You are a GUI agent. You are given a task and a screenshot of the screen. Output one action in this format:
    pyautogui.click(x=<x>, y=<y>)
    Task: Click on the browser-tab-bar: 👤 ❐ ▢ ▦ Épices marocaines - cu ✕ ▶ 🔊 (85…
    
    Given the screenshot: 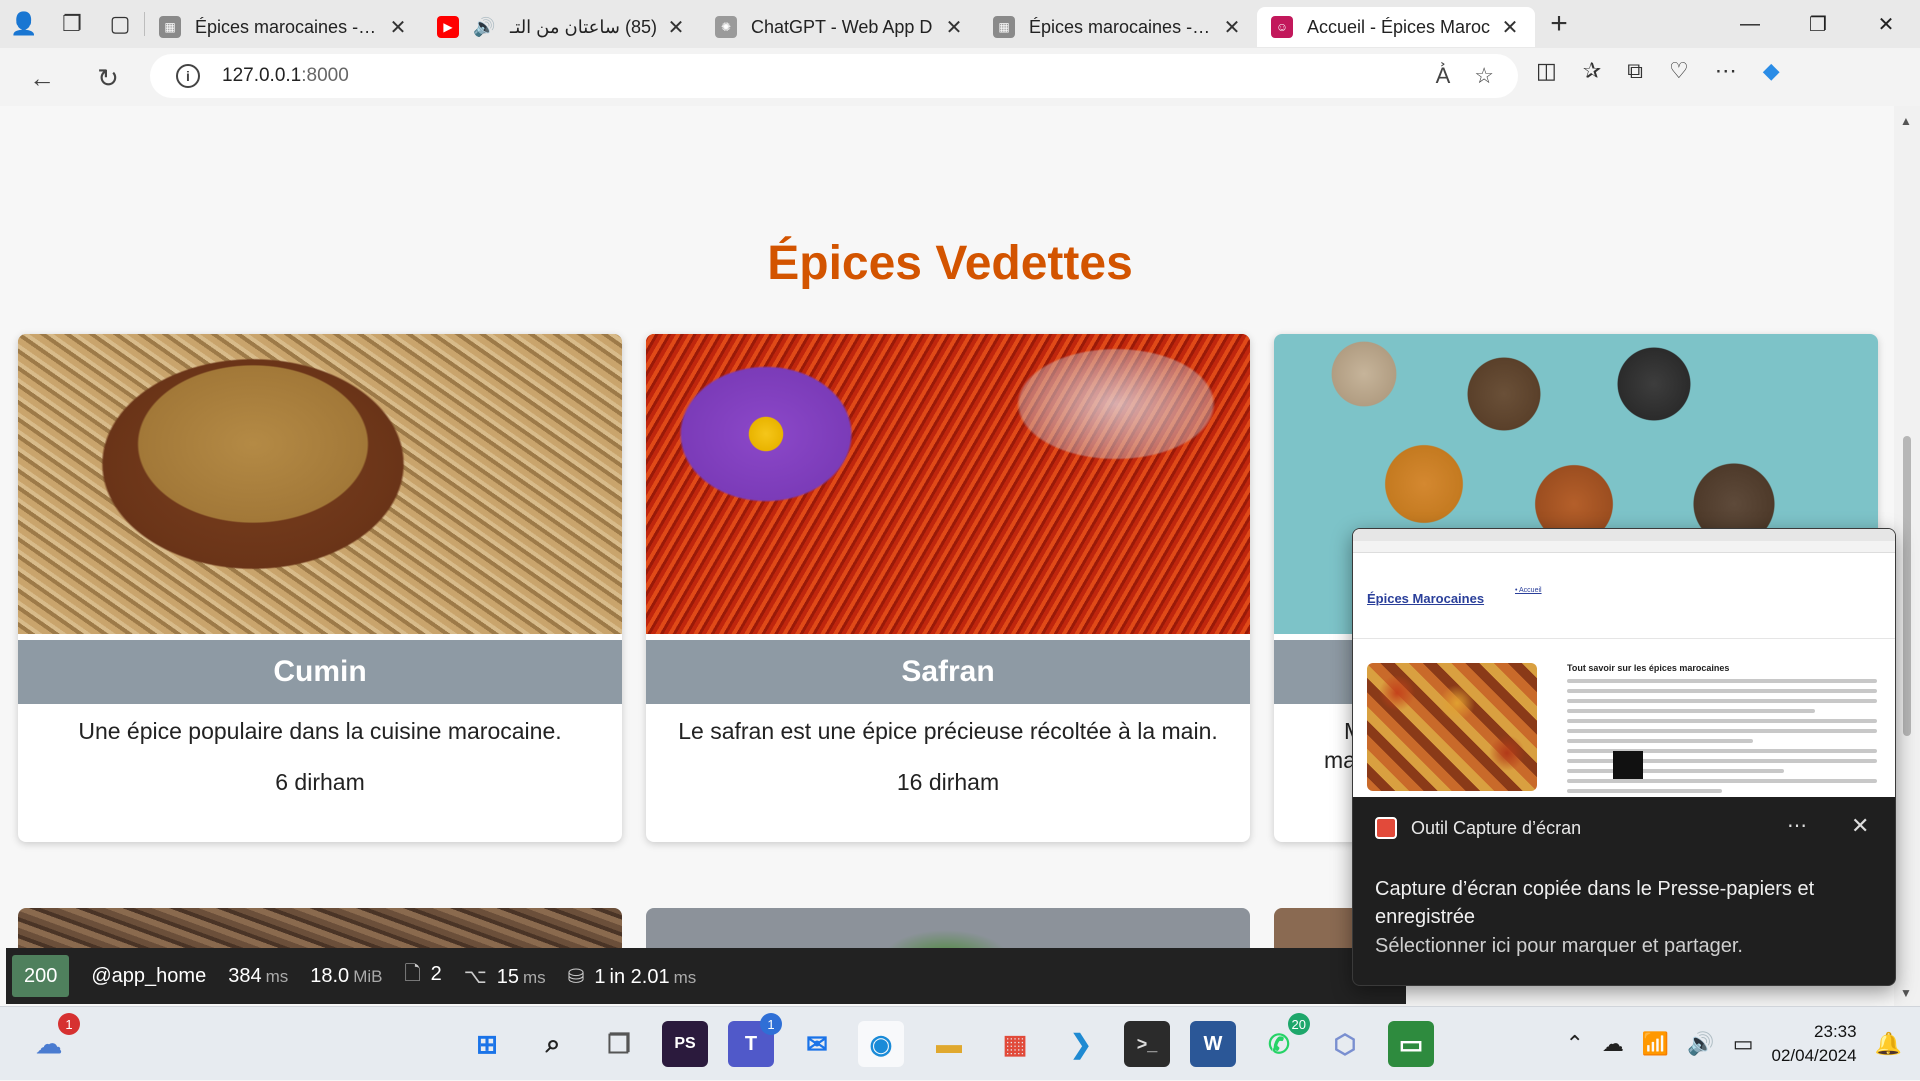 What is the action you would take?
    pyautogui.click(x=960, y=24)
    